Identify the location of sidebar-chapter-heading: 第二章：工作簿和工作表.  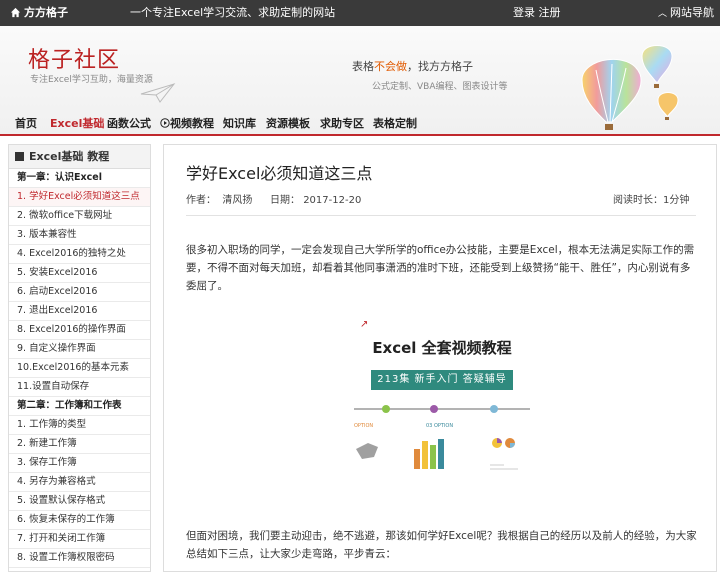
(79, 406).